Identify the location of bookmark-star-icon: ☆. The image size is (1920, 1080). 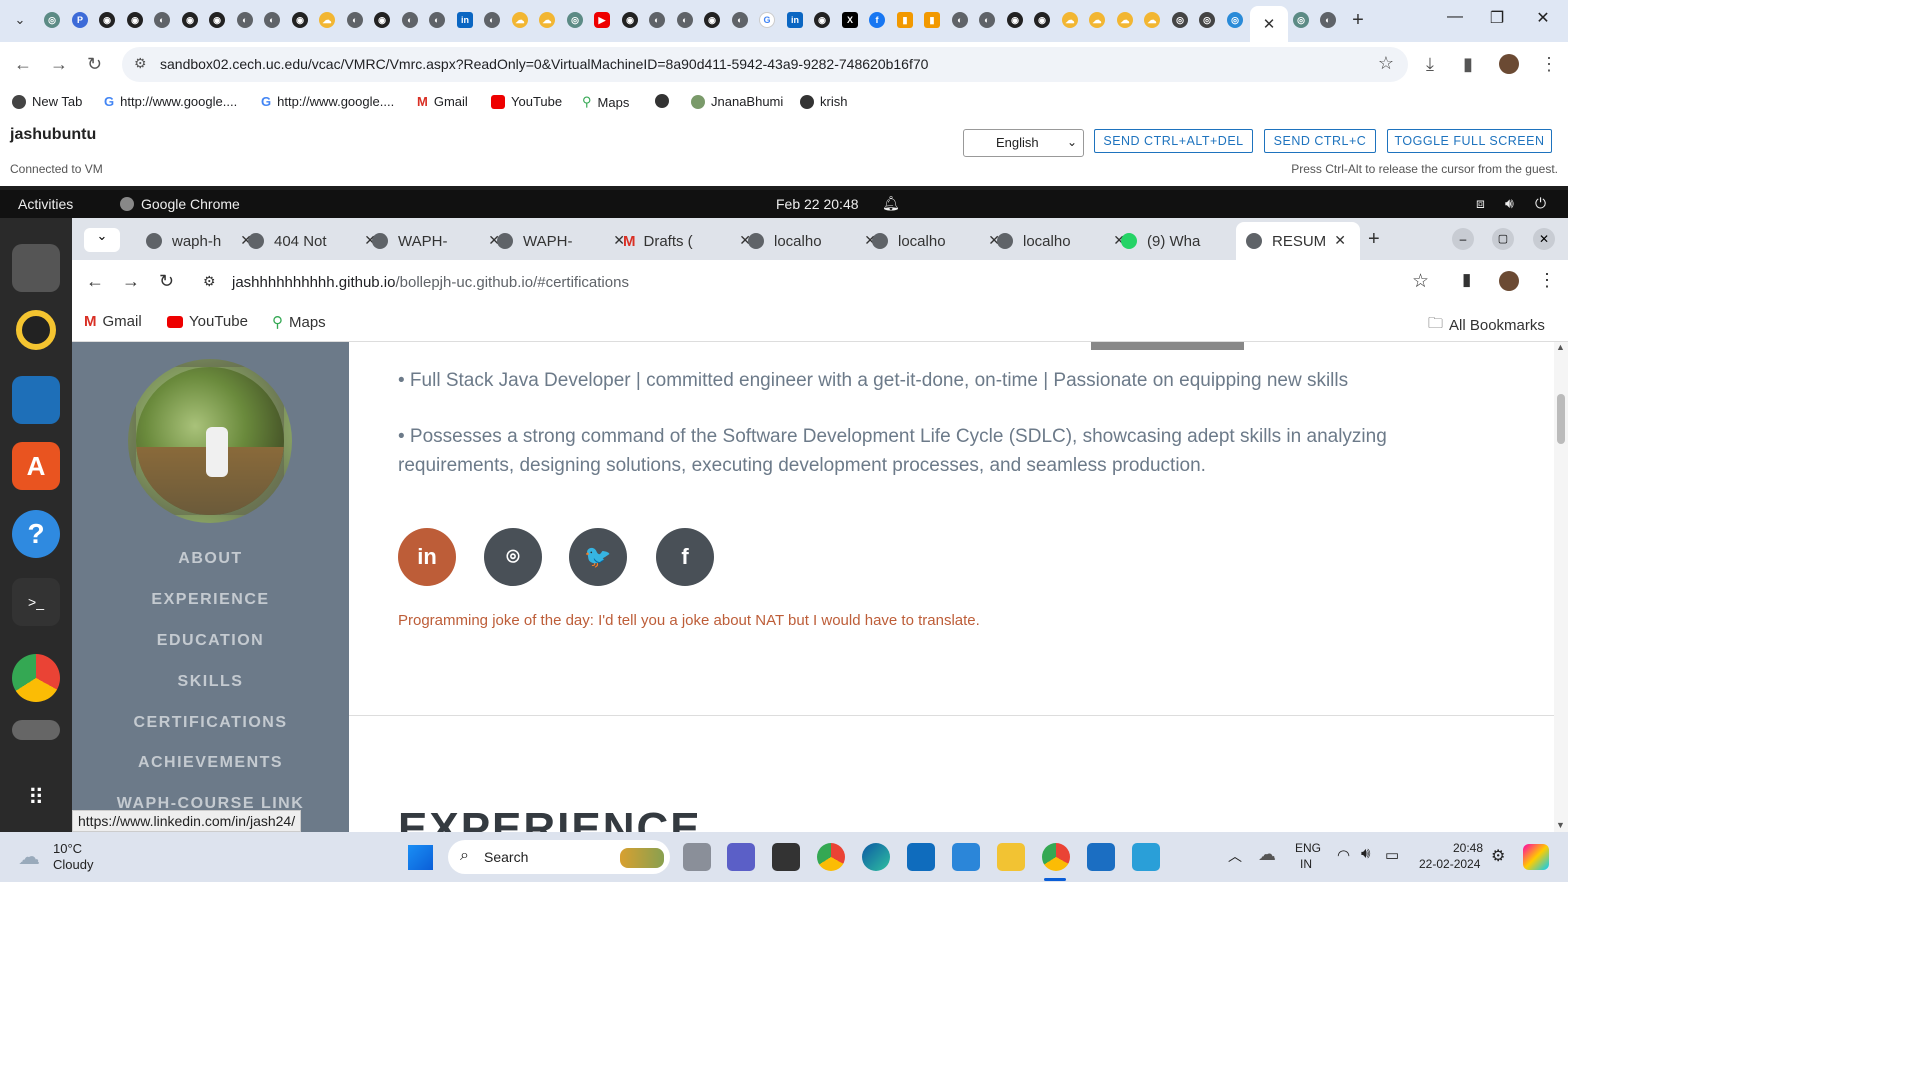
(1420, 281).